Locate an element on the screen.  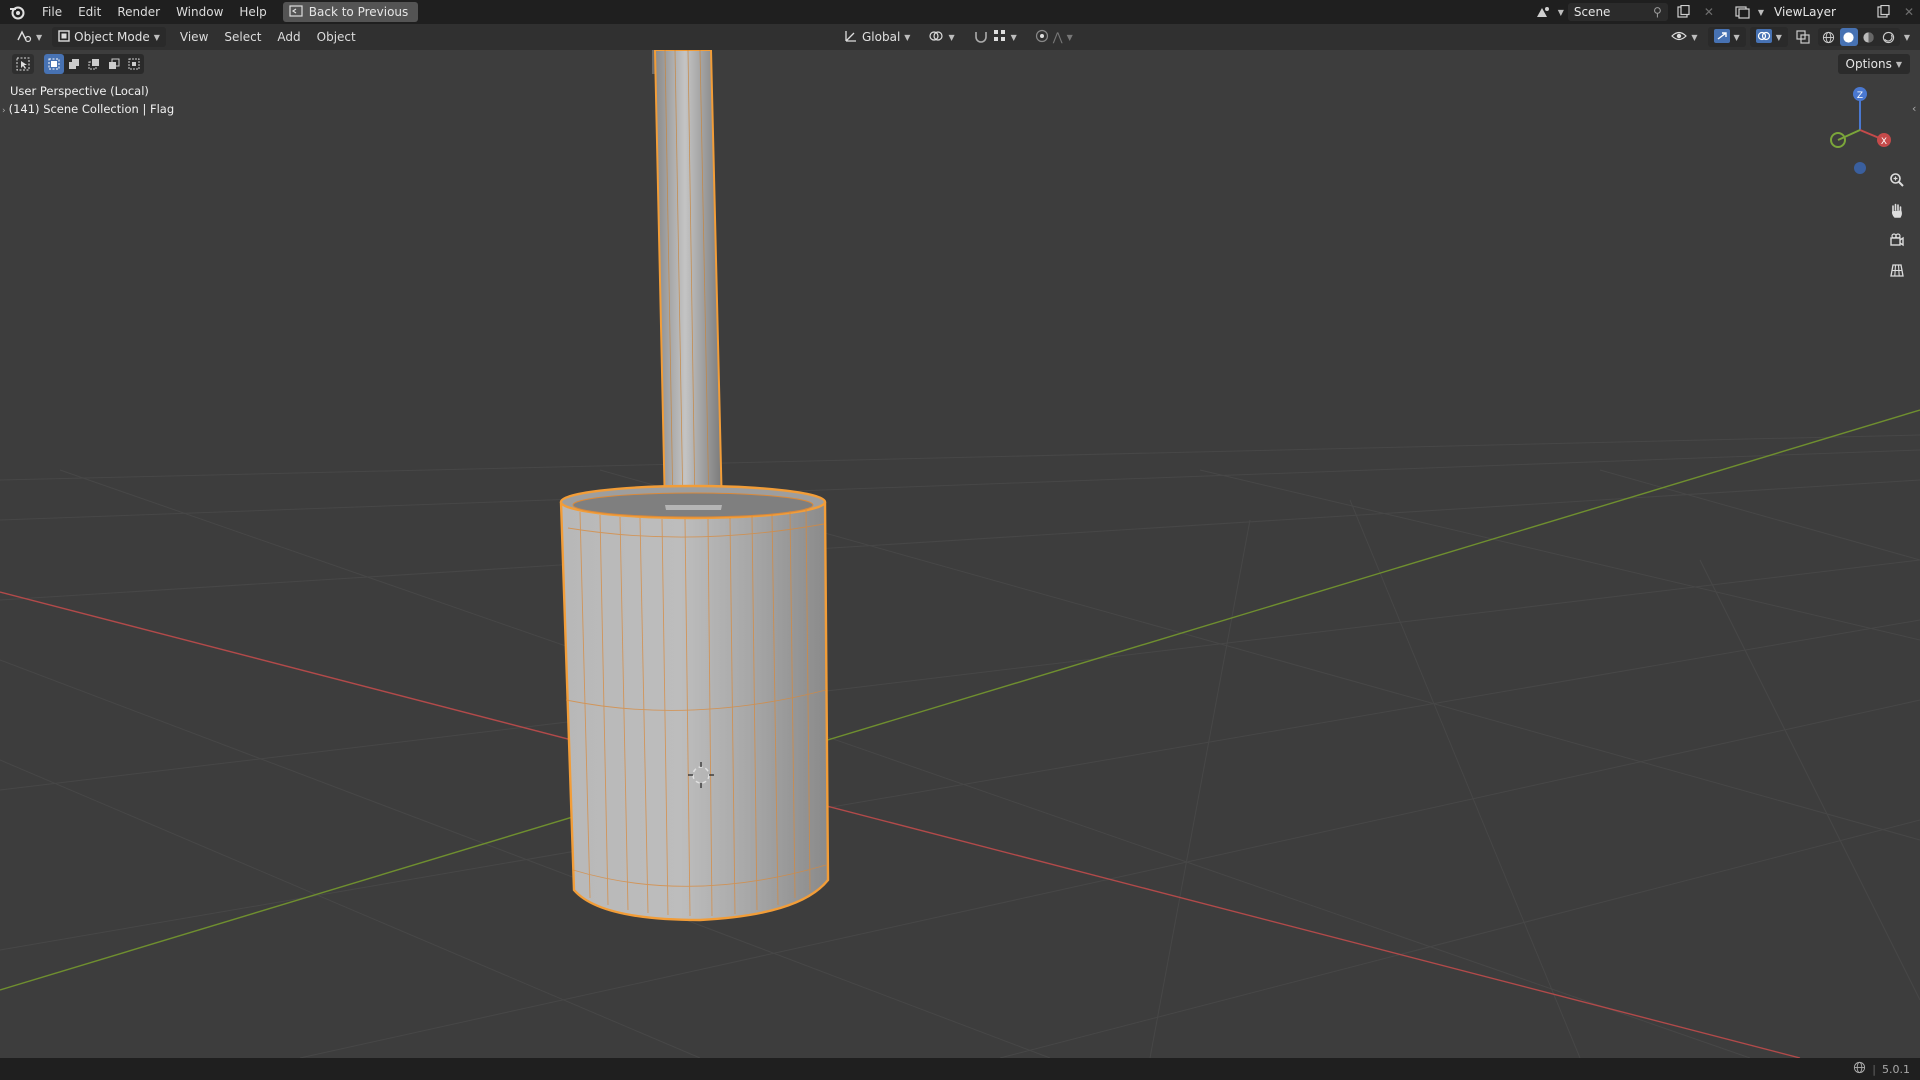
transform-orientation-dropdown: Global ▼ is located at coordinates (877, 37).